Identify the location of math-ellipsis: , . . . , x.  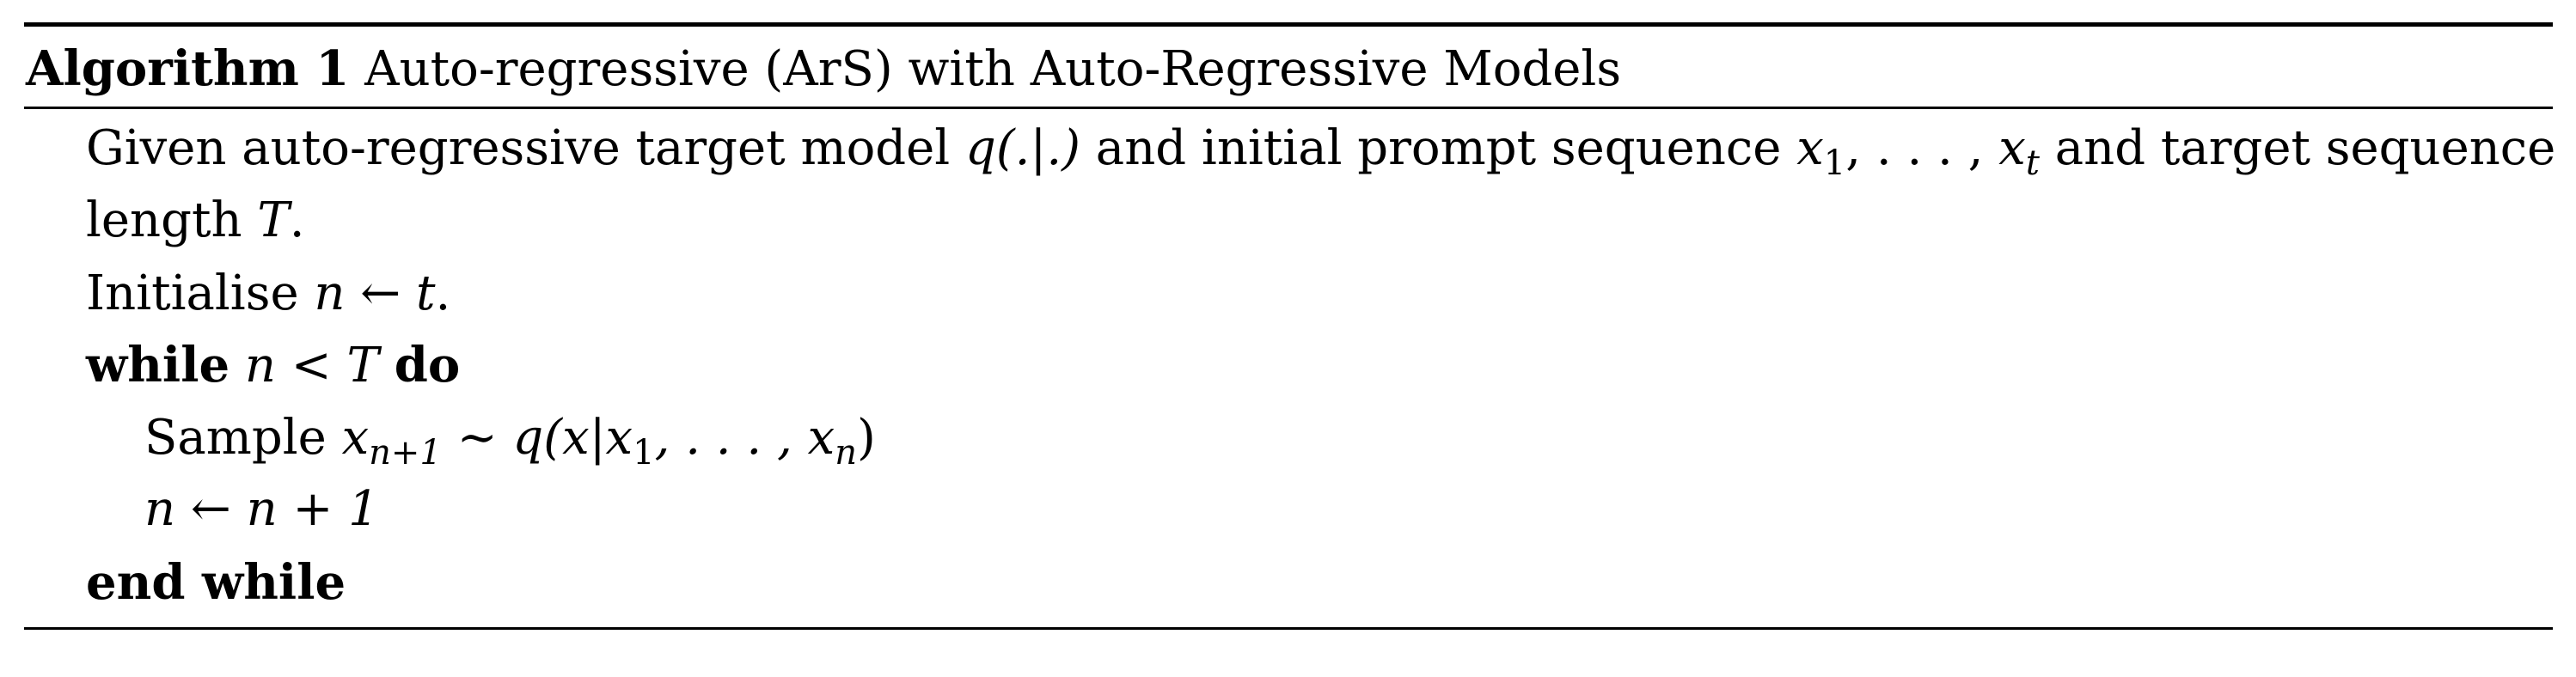
(744, 438).